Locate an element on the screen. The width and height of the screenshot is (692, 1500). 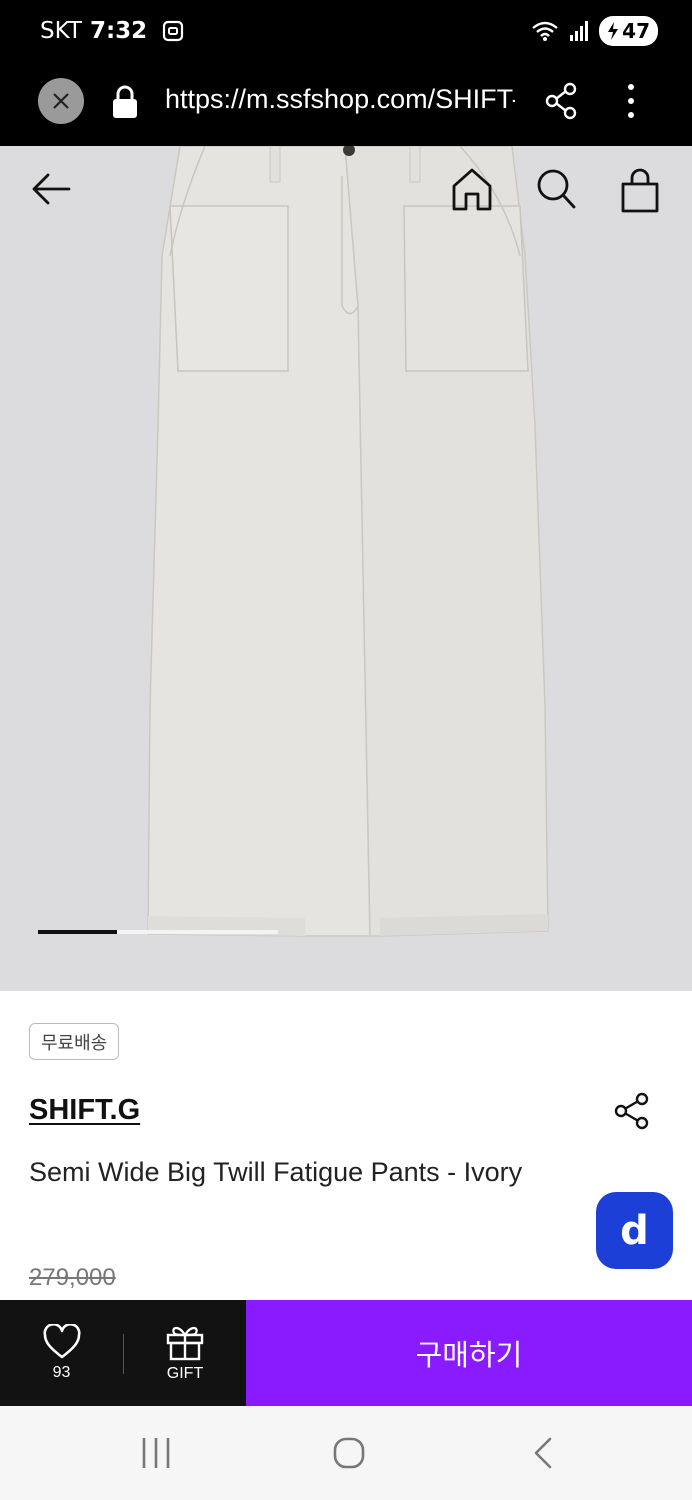
carrier-label: SKT is located at coordinates (61, 31).